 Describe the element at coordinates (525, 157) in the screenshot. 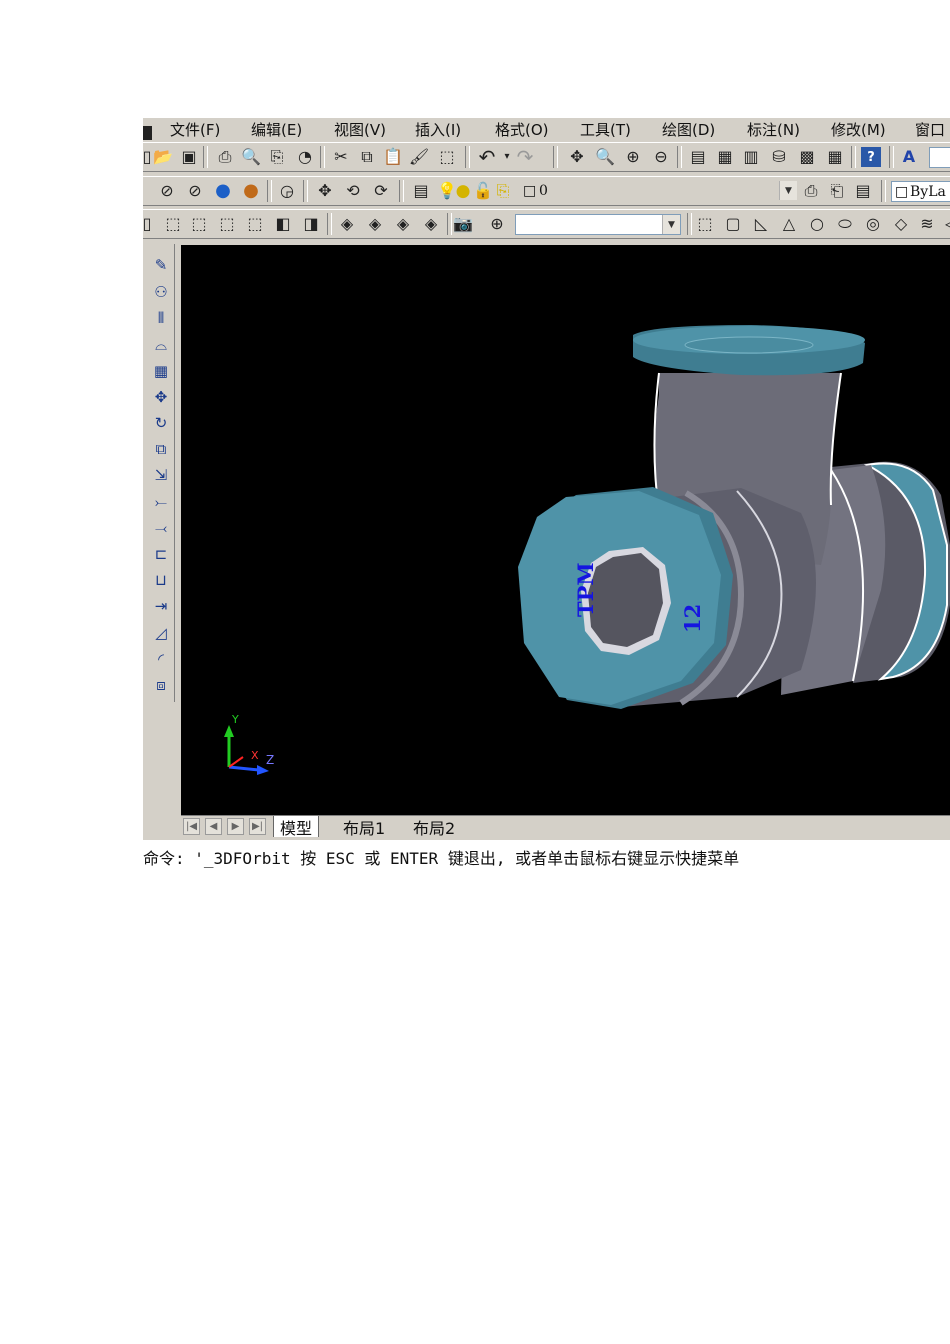

I see `redo-icon: ↷` at that location.